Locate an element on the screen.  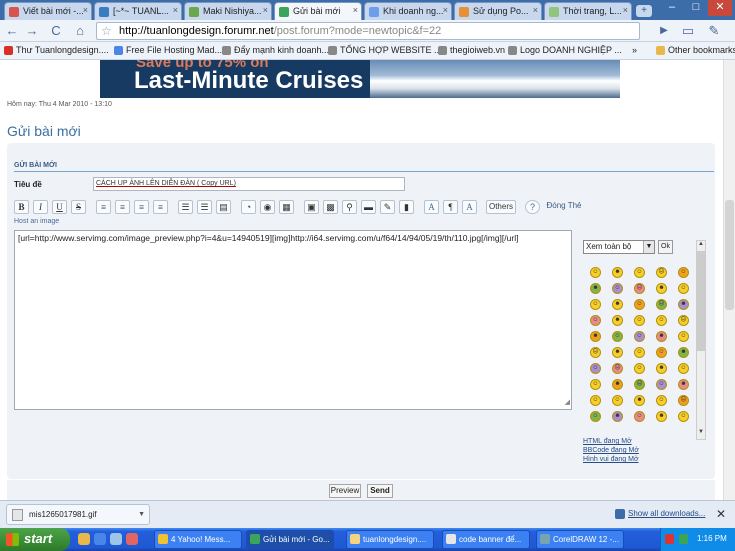
scroll-up-icon: ▲ is located at coordinates (701, 246).